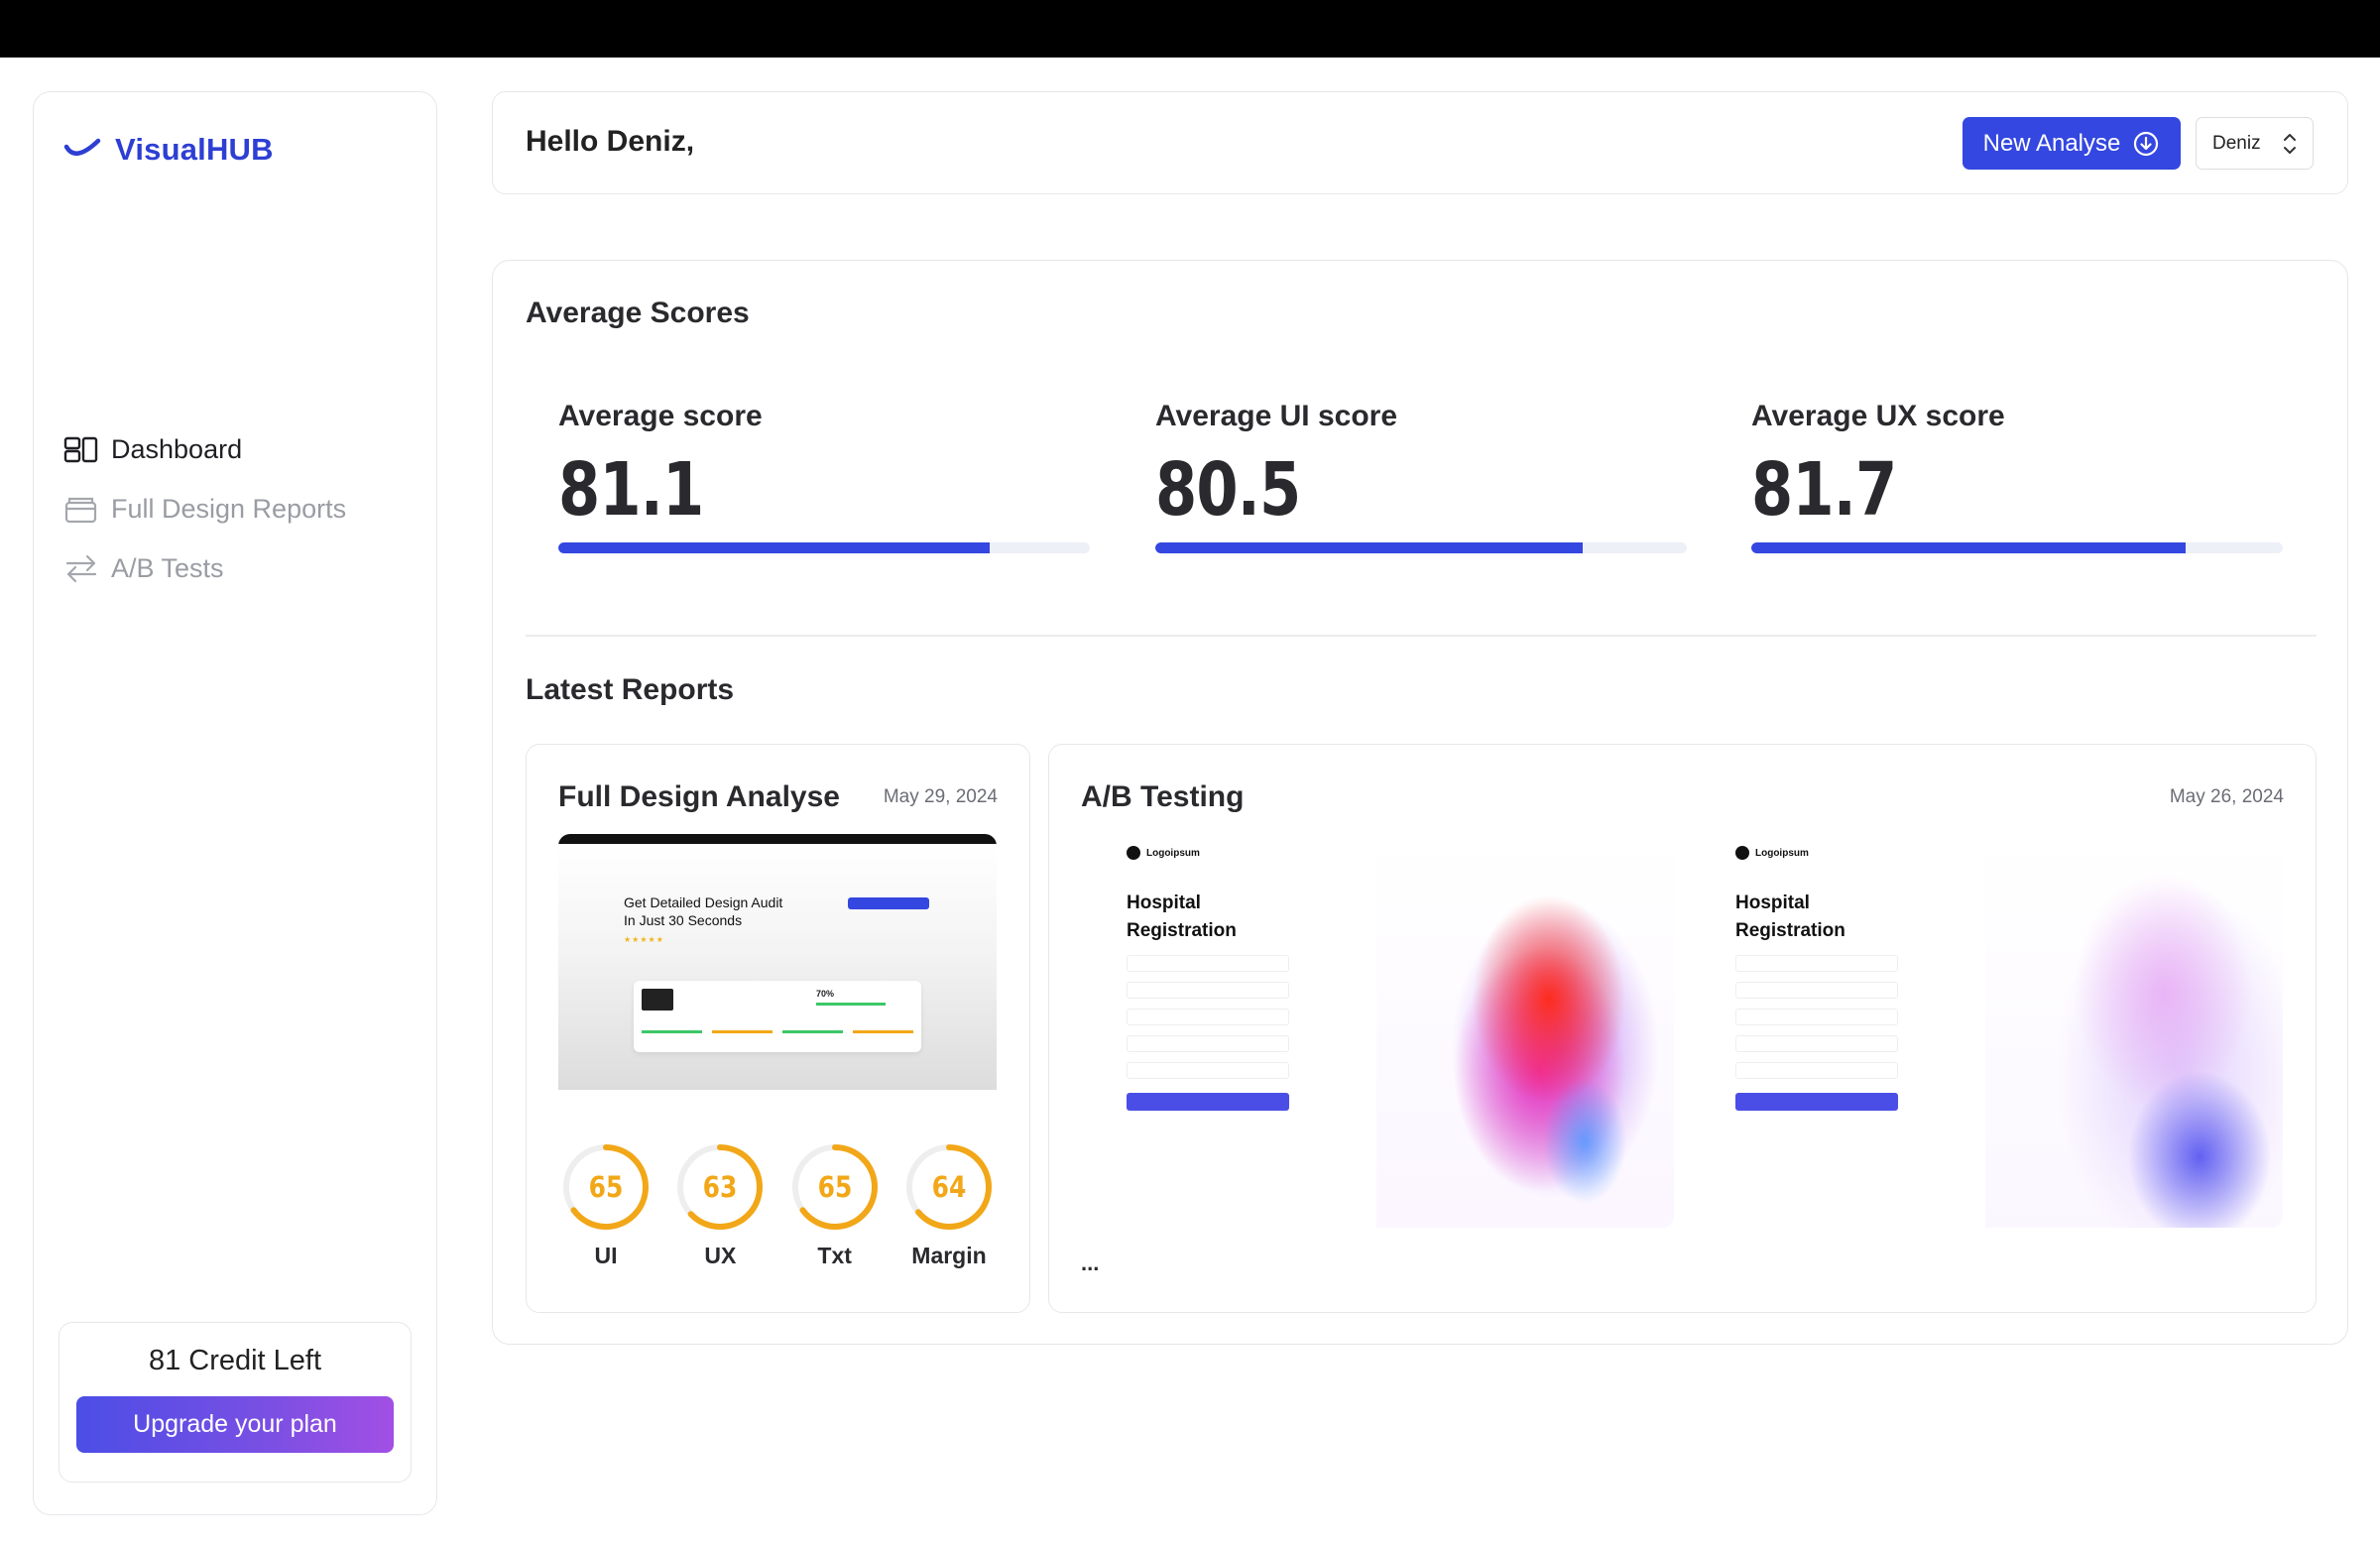 The height and width of the screenshot is (1548, 2380). I want to click on average-ui-score-card: Average UI score 80.5, so click(1421, 477).